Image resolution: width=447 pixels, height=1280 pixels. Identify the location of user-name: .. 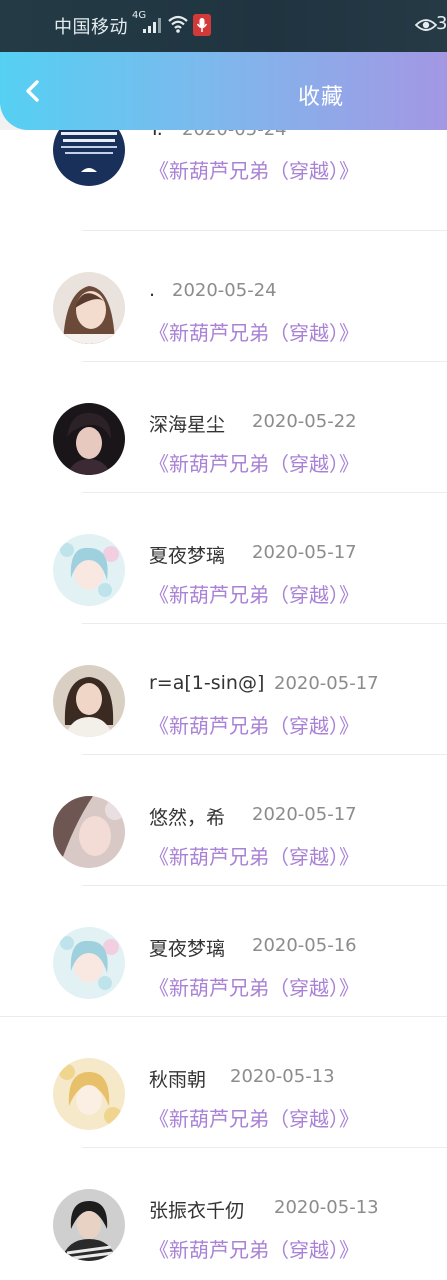
(152, 290).